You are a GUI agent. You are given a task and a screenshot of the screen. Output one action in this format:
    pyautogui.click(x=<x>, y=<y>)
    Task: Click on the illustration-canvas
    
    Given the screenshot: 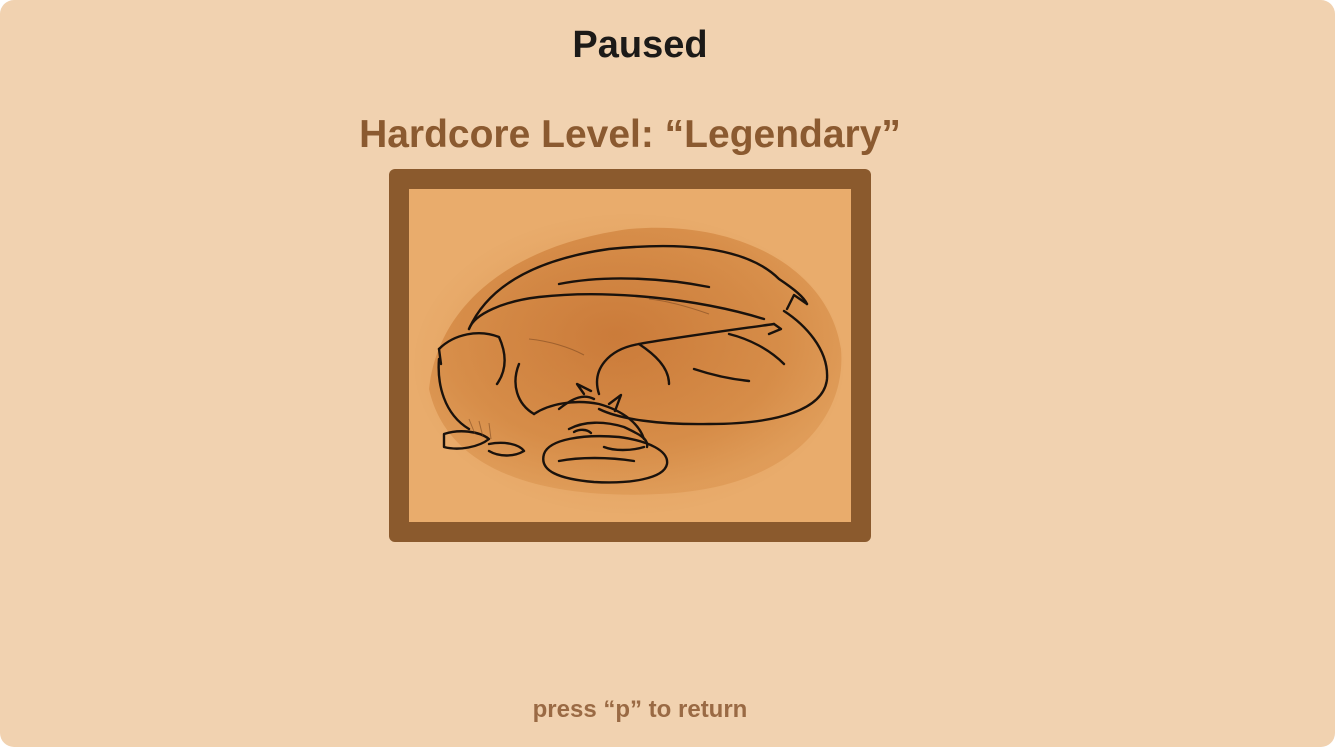 What is the action you would take?
    pyautogui.click(x=630, y=355)
    